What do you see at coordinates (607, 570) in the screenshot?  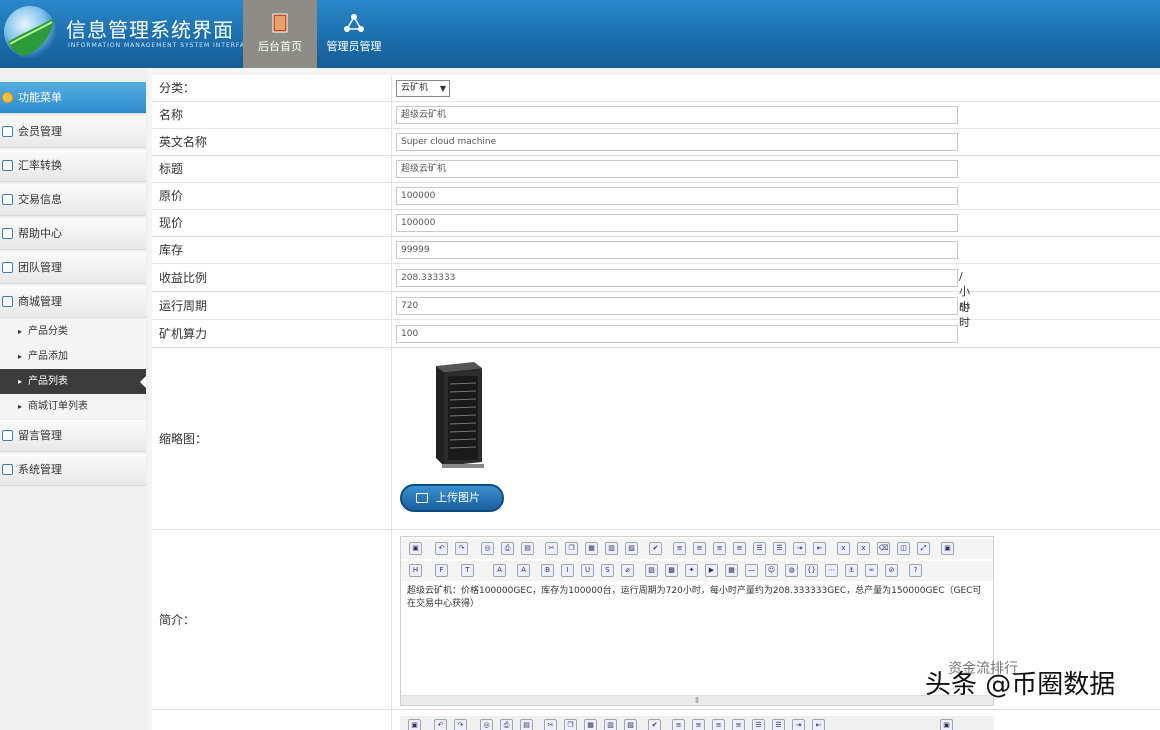 I see `strikethrough-icon: S` at bounding box center [607, 570].